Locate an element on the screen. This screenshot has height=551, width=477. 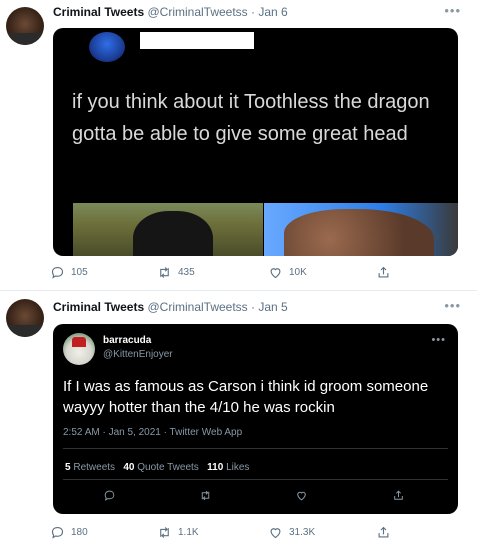
quoted-more-icon: ••• is located at coordinates (438, 340).